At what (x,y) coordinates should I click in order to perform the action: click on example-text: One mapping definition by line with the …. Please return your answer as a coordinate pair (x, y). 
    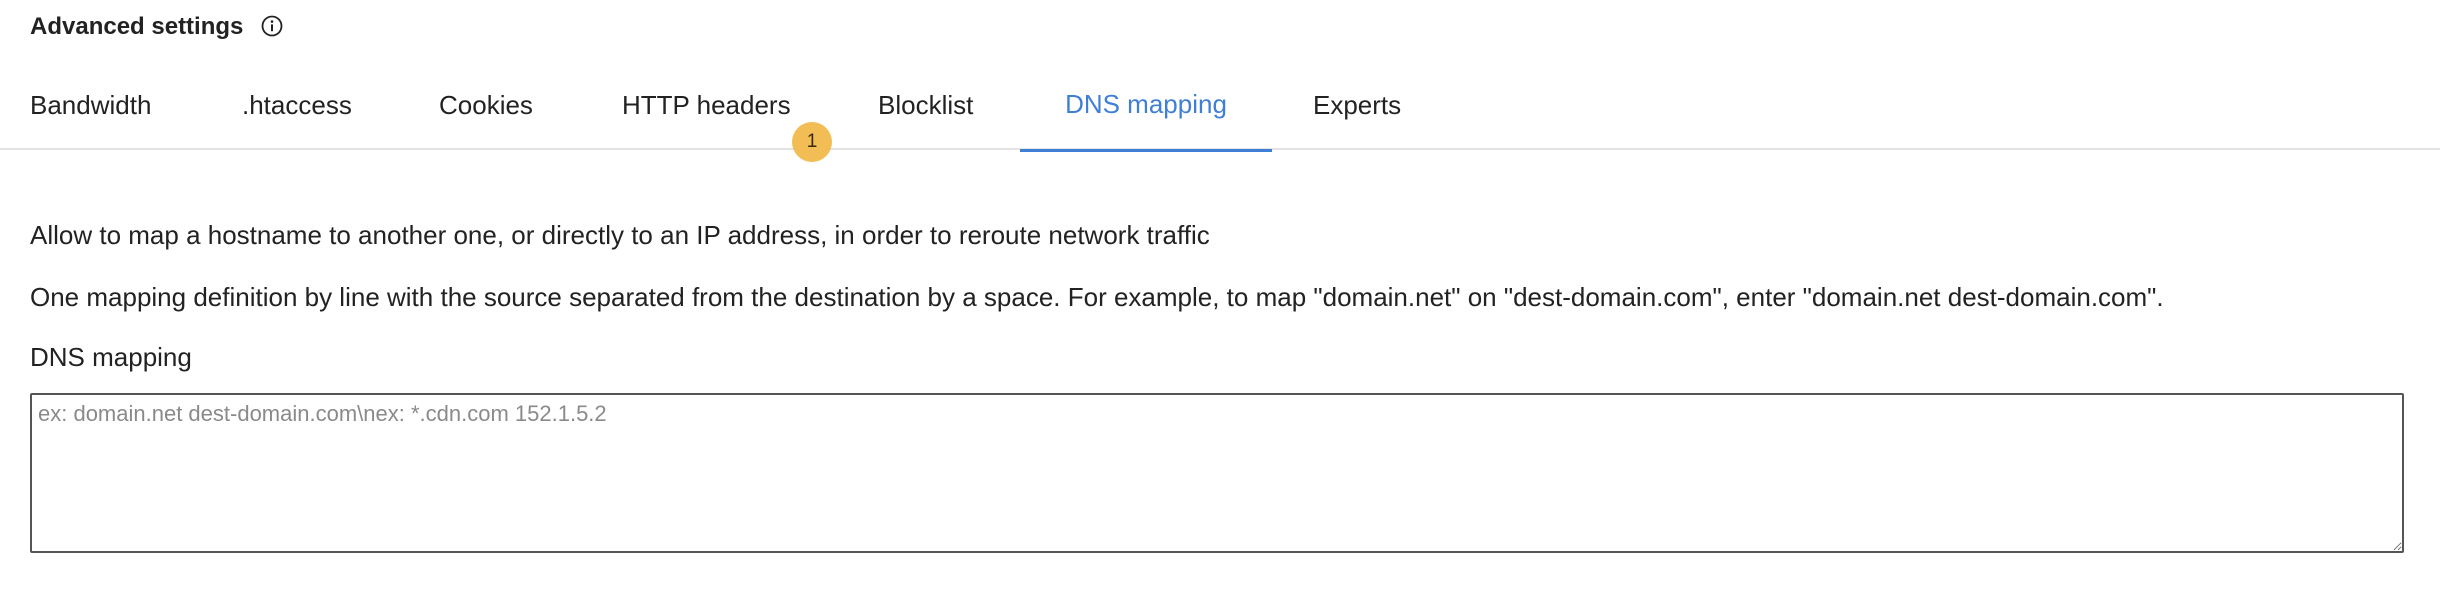
    Looking at the image, I should click on (1097, 297).